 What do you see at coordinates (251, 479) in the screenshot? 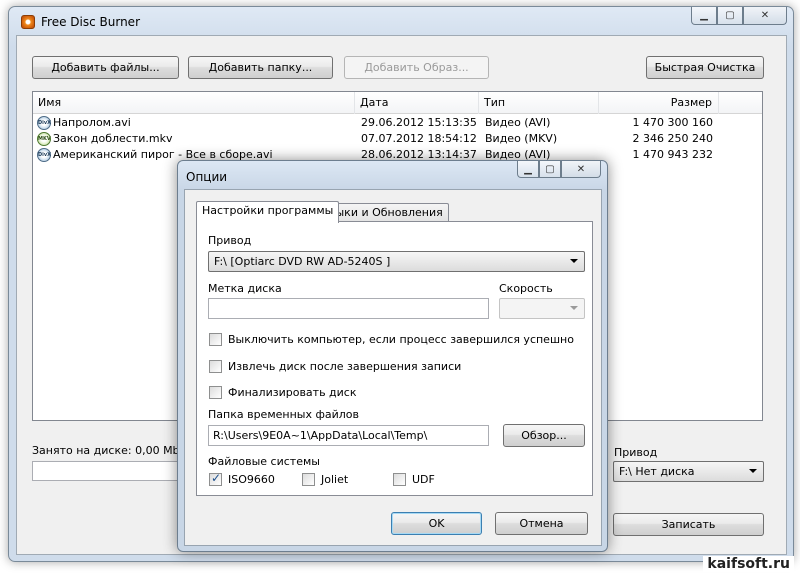
I see `iso9660-label: ISO9660` at bounding box center [251, 479].